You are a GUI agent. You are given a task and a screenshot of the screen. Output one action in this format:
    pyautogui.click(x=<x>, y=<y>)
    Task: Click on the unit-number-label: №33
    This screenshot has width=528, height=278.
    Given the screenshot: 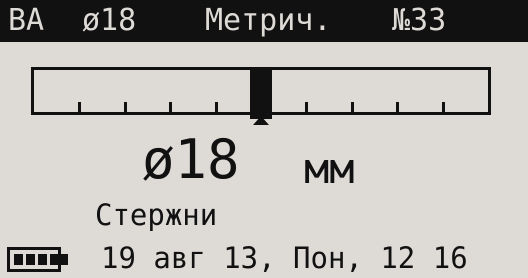 What is the action you would take?
    pyautogui.click(x=419, y=20)
    